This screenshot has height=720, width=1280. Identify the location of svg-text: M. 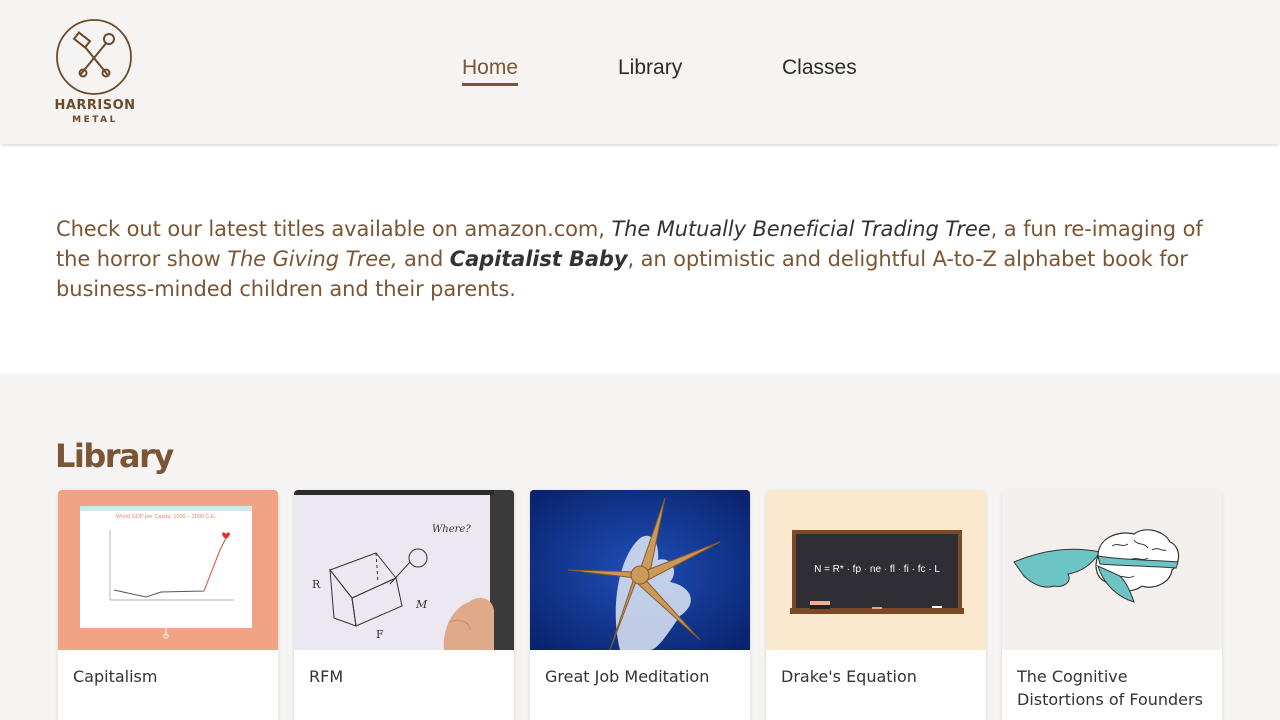
(421, 604).